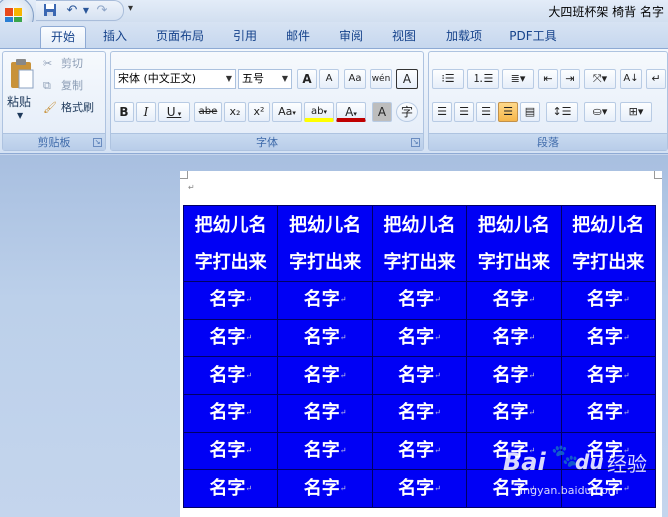 The image size is (668, 517). What do you see at coordinates (631, 79) in the screenshot?
I see `sort-button: A↓` at bounding box center [631, 79].